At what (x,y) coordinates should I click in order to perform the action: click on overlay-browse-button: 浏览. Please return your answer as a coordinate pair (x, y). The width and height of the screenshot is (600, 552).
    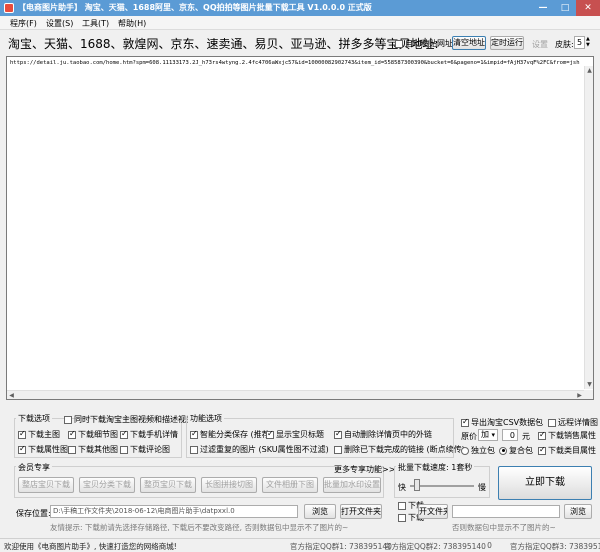
    Looking at the image, I should click on (578, 511).